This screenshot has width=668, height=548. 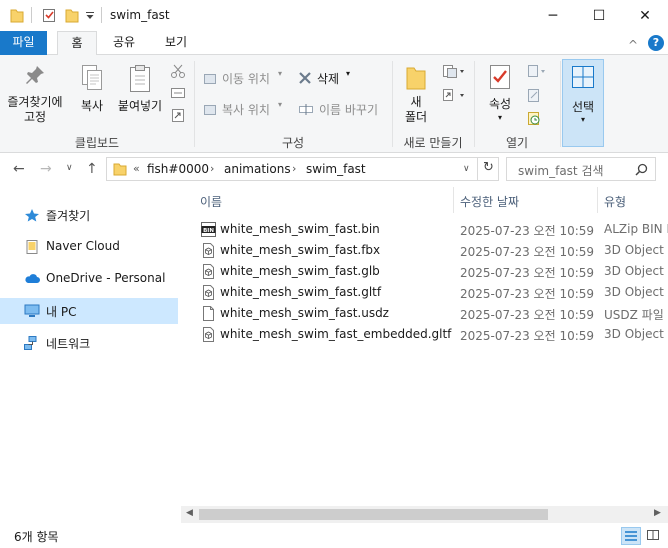 What do you see at coordinates (208, 229) in the screenshot?
I see `bin-file-icon: BIN` at bounding box center [208, 229].